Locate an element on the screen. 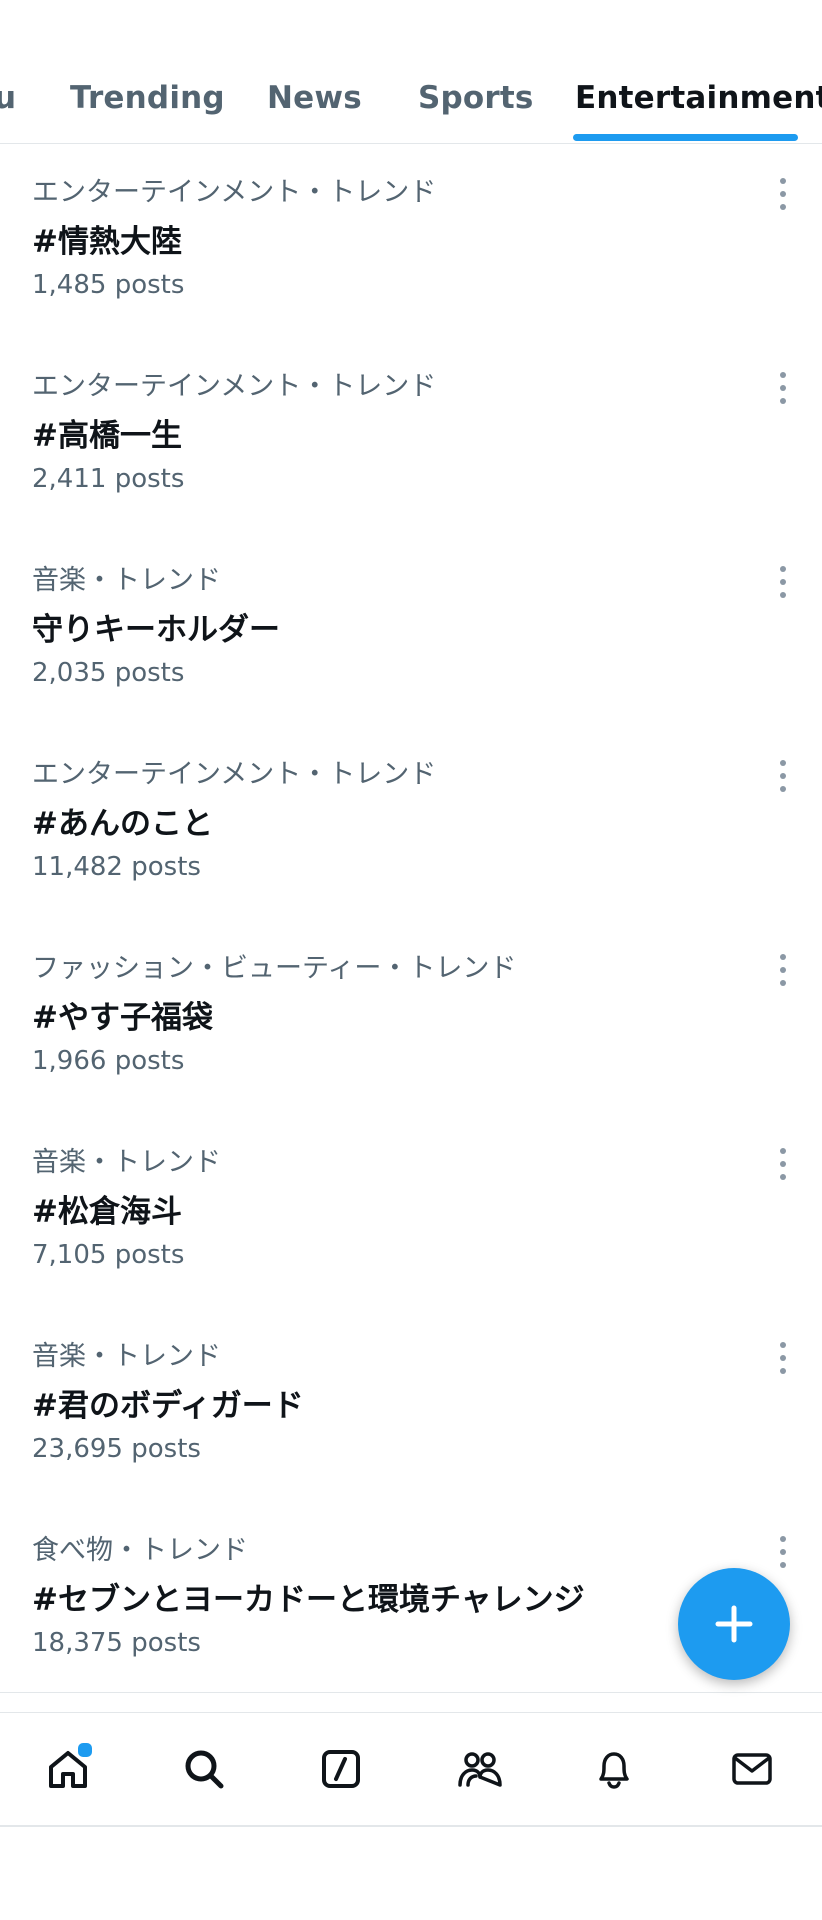  trend-item: ファッション・ビューティー・トレンド #やす子福袋 1,966 posts is located at coordinates (411, 1017).